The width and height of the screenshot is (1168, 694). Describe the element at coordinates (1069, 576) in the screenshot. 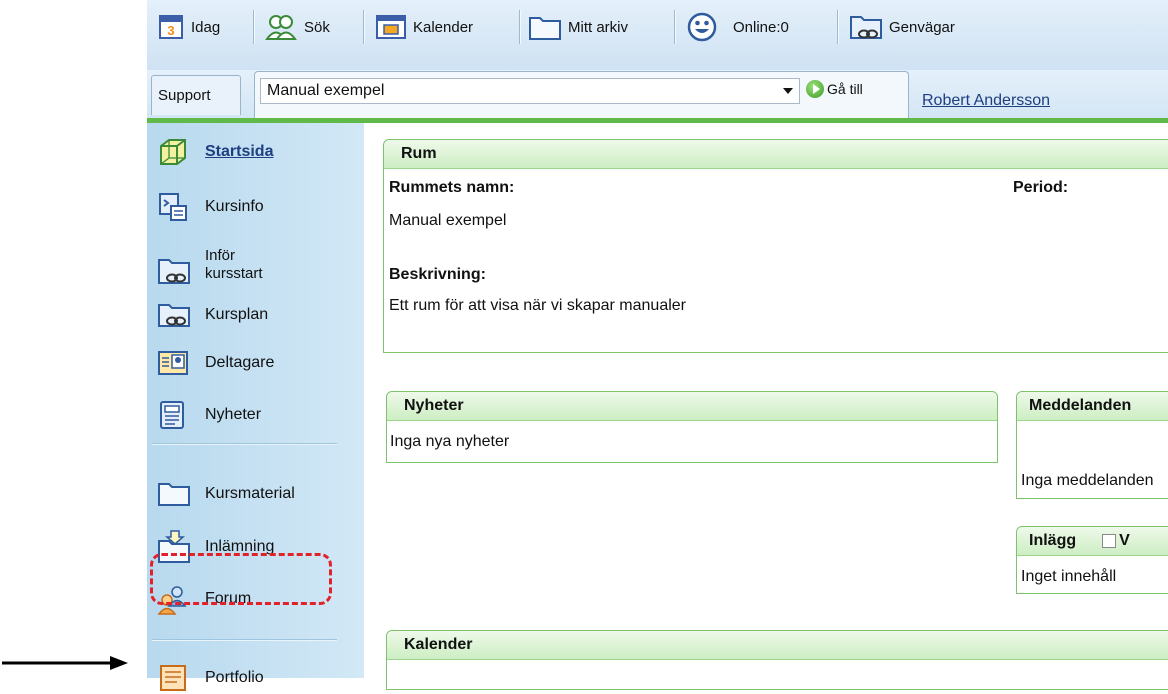

I see `posts-empty-text: Inget innehåll` at that location.